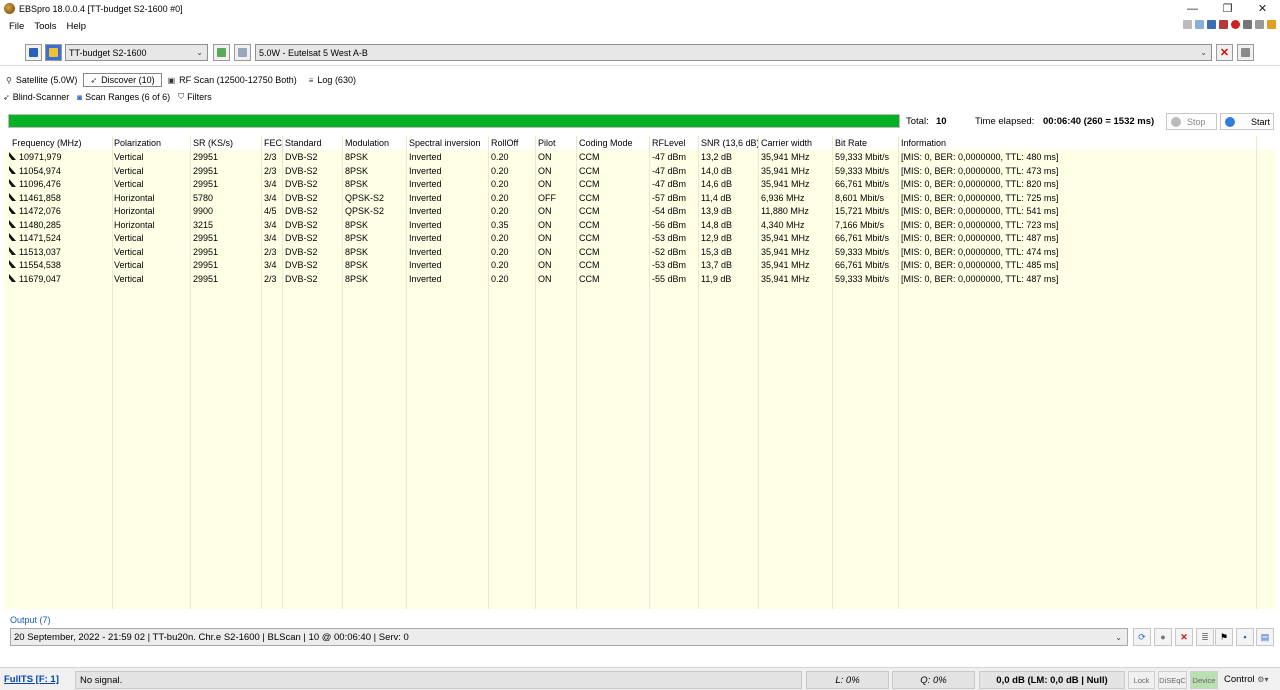 Image resolution: width=1280 pixels, height=690 pixels. I want to click on subtab-label: Blind-Scanner, so click(41, 97).